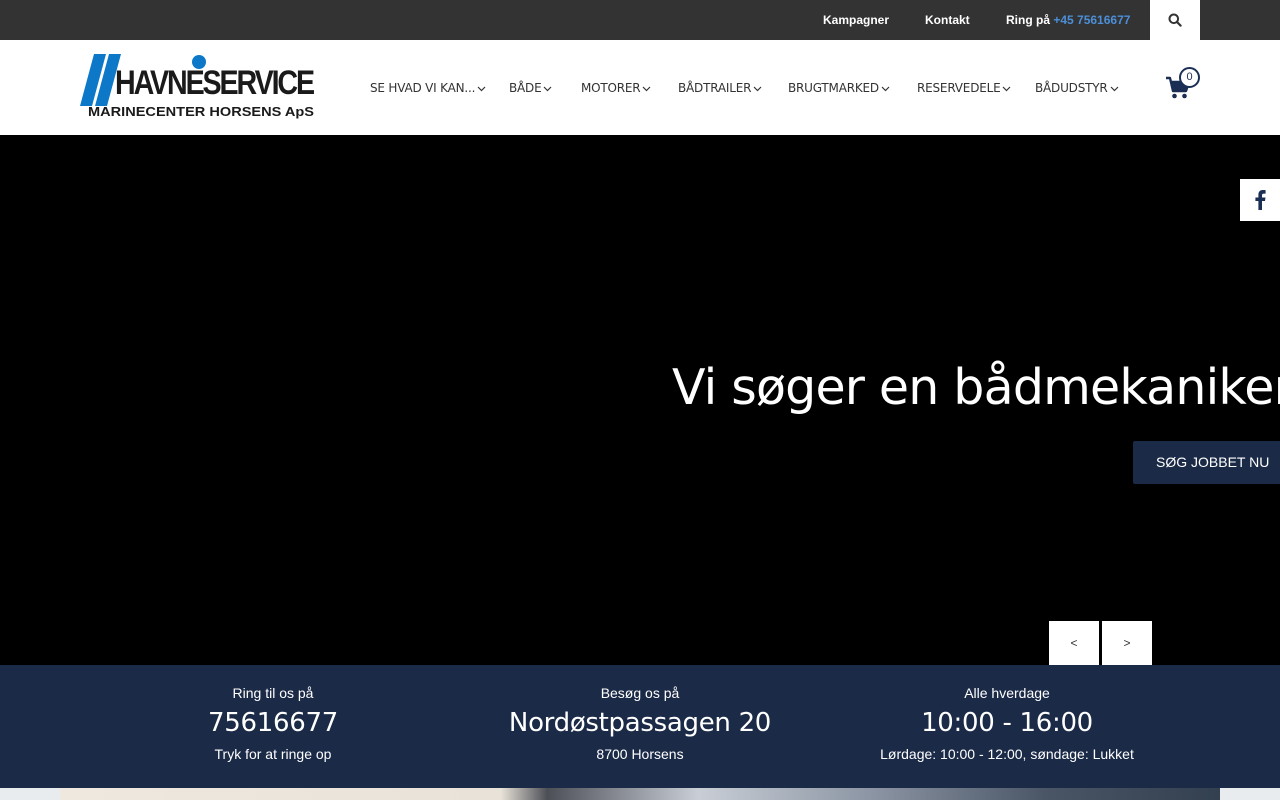 The width and height of the screenshot is (1280, 800). I want to click on facebook-button, so click(1260, 200).